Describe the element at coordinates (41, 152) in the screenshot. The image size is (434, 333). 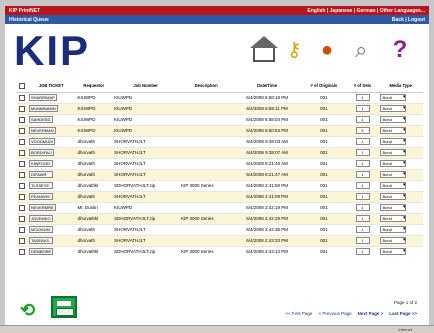
I see `job-ticket-button: BORDIFALI` at that location.